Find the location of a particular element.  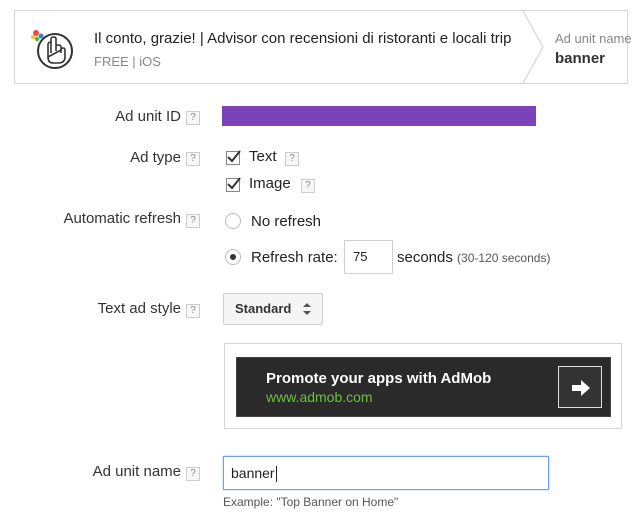

breadcrumb-ad-unit-value: banner is located at coordinates (580, 58).